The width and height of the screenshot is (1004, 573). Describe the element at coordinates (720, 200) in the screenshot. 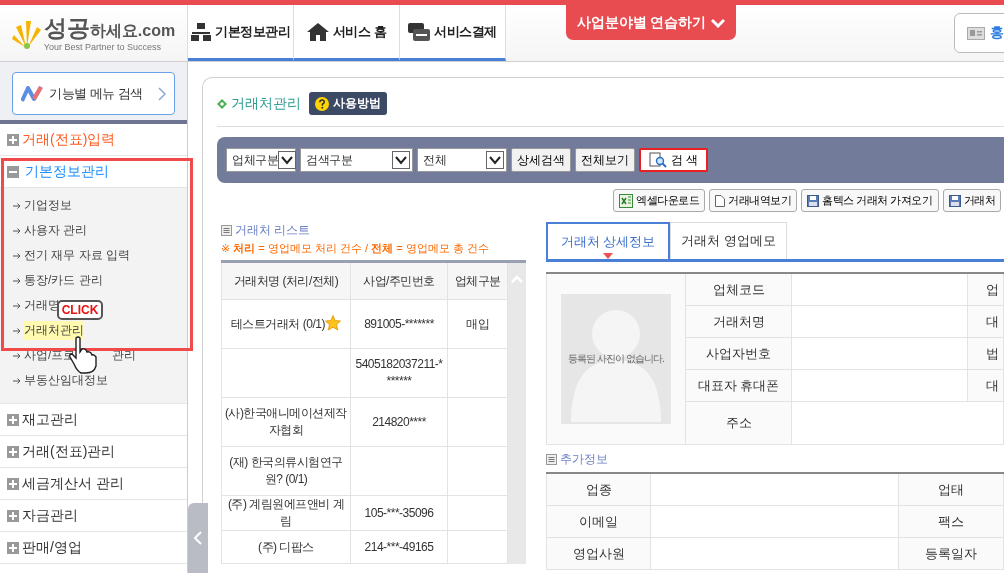

I see `document-icon` at that location.